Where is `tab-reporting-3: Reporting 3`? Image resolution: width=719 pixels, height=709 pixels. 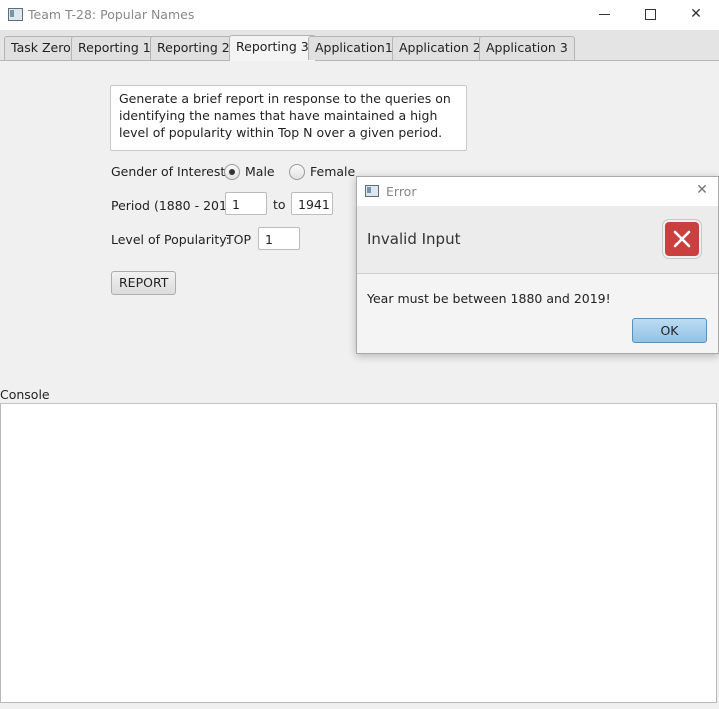
tab-reporting-3: Reporting 3 is located at coordinates (272, 48).